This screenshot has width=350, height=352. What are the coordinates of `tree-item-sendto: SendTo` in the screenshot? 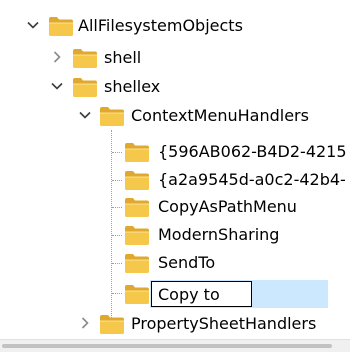 It's located at (175, 263).